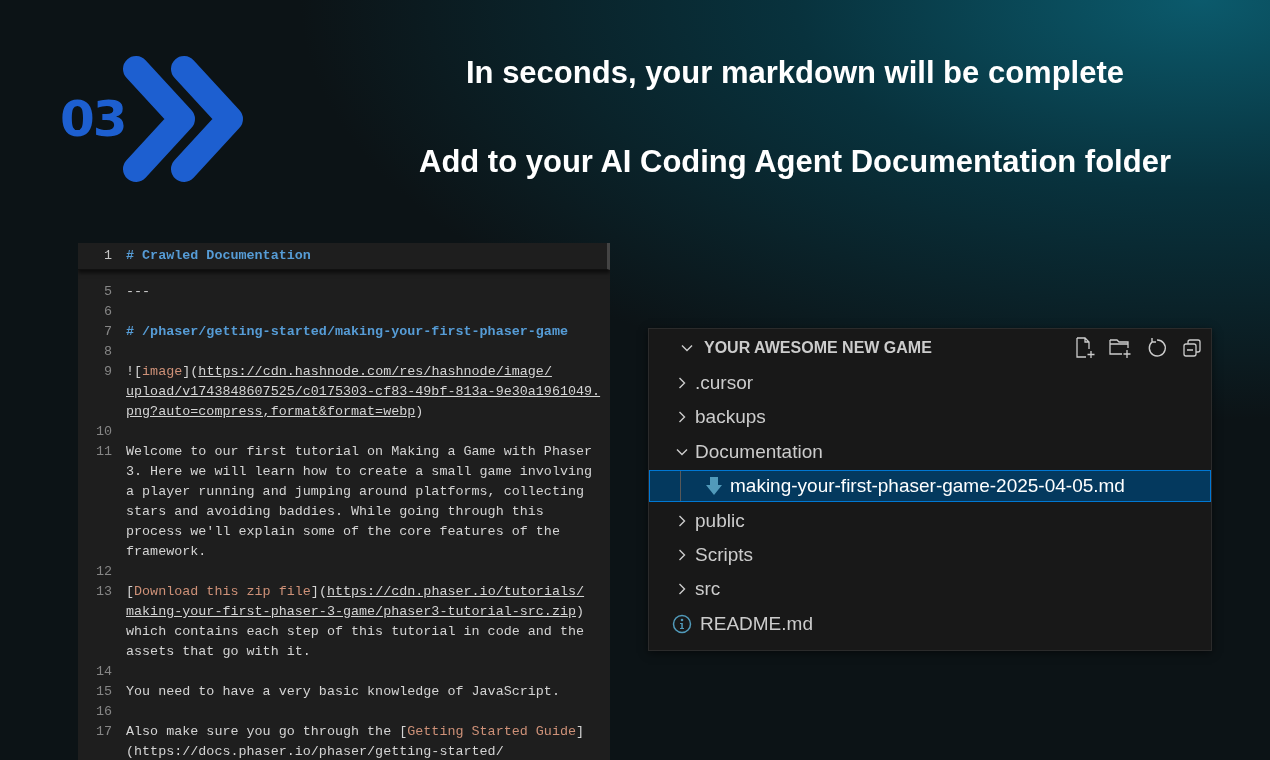  What do you see at coordinates (275, 412) in the screenshot?
I see `code-line: png?auto=compress,format&format=webp)` at bounding box center [275, 412].